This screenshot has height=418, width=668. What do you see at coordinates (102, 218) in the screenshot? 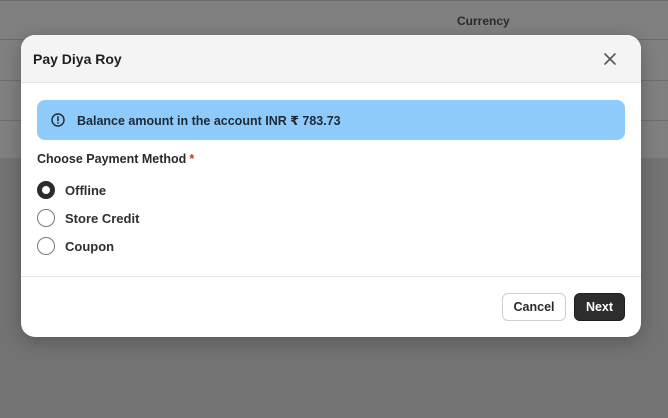
I see `payment-option-label: Store Credit` at bounding box center [102, 218].